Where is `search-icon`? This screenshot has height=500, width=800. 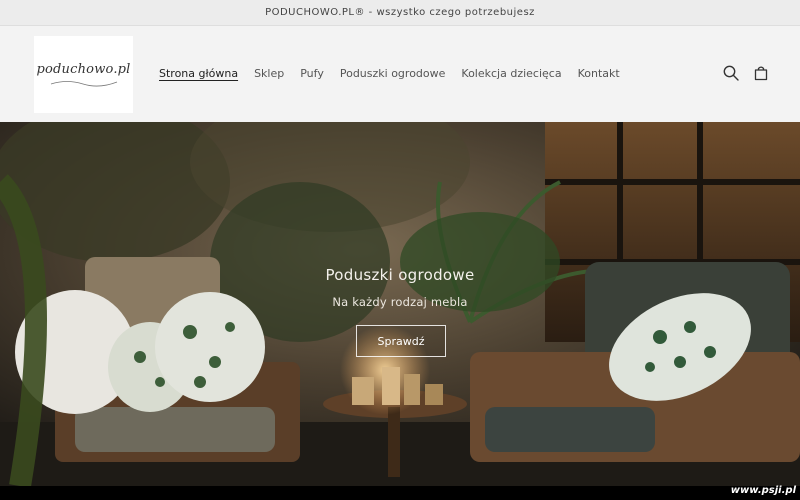
search-icon is located at coordinates (731, 73).